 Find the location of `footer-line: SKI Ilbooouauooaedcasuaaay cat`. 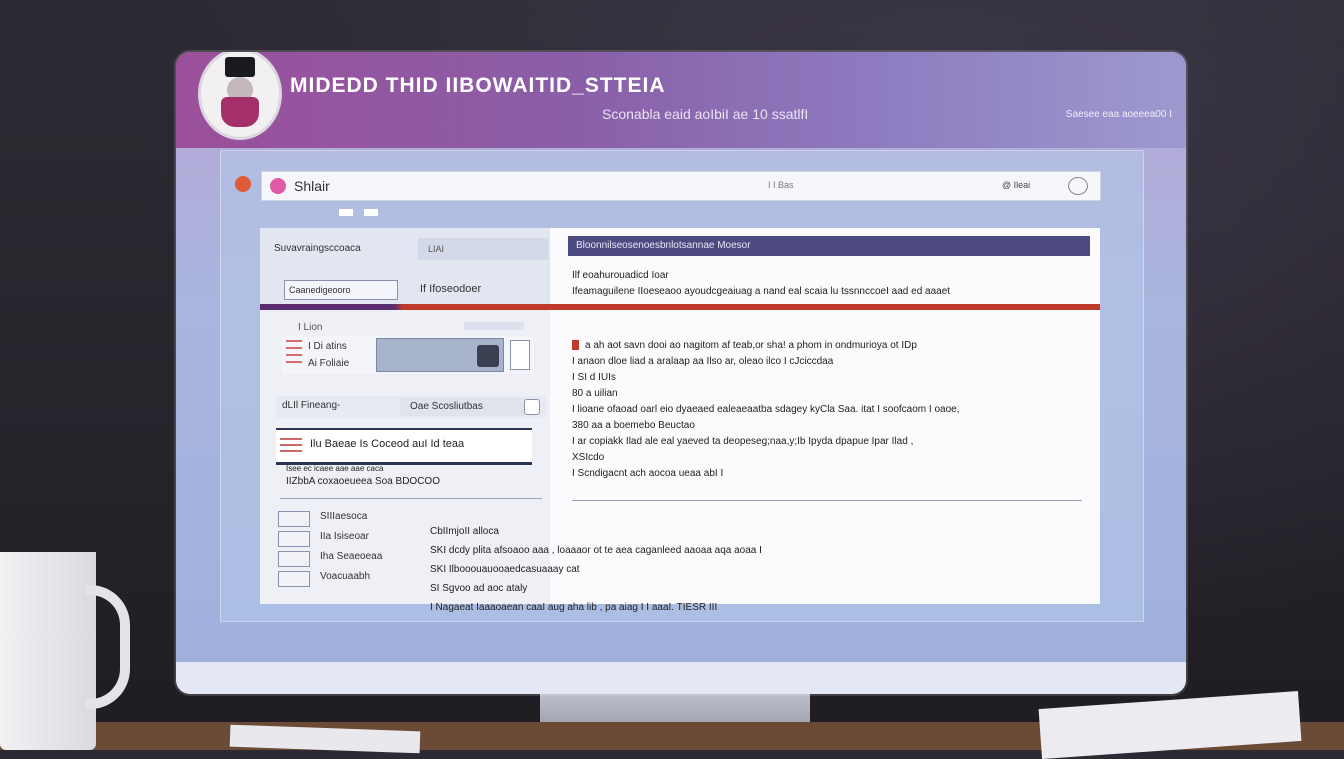

footer-line: SKI Ilbooouauooaedcasuaaay cat is located at coordinates (505, 569).